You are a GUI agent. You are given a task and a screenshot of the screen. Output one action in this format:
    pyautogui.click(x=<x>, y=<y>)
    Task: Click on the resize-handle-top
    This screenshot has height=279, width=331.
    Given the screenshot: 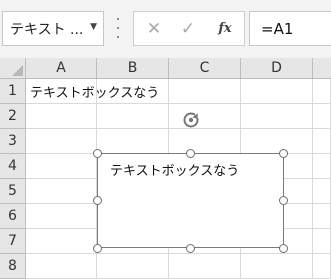 What is the action you would take?
    pyautogui.click(x=190, y=153)
    